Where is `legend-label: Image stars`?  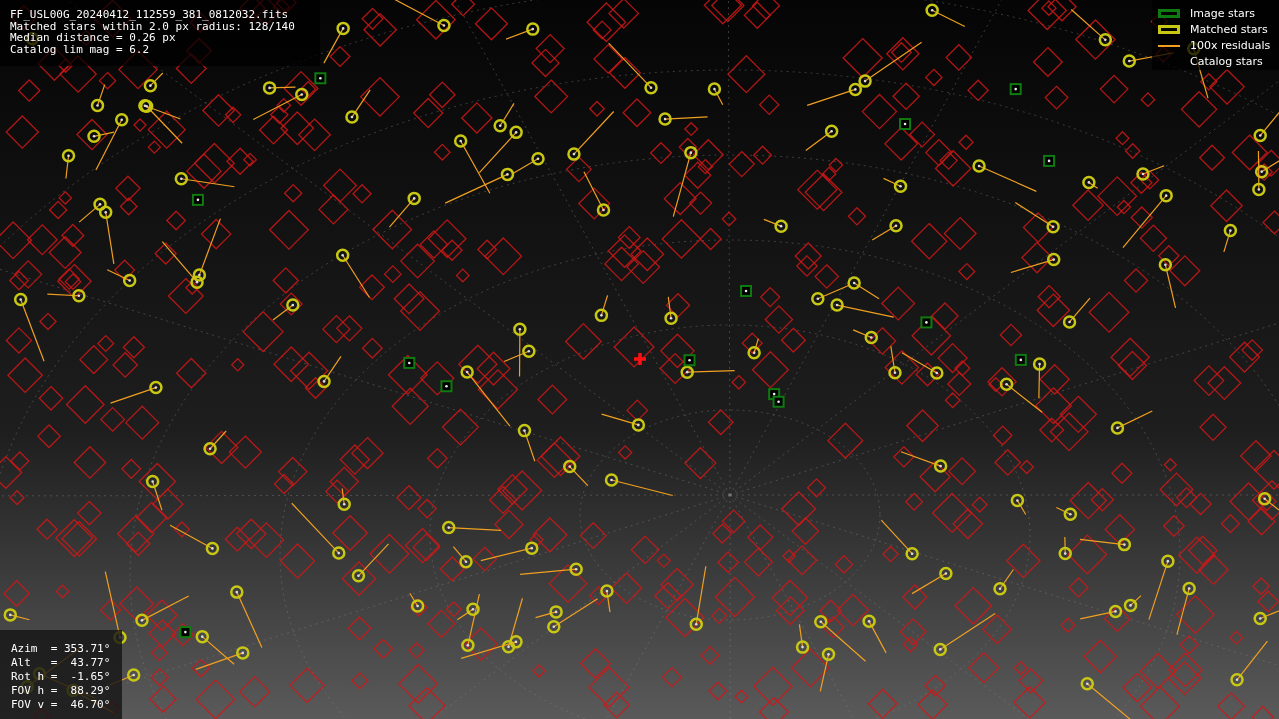
legend-label: Image stars is located at coordinates (1222, 13).